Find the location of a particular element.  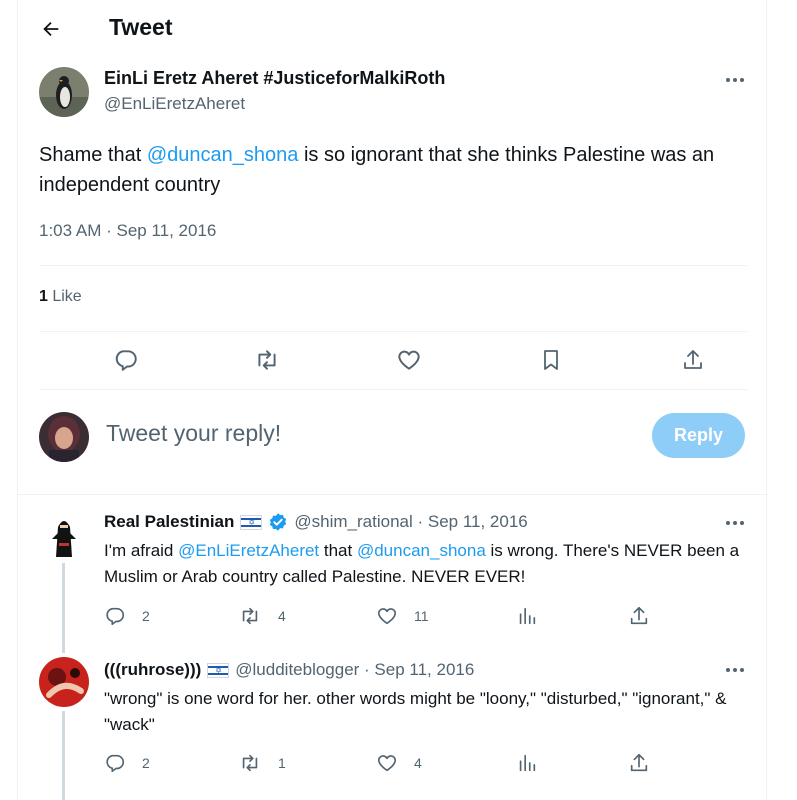

reply-actions: 2 4 11 is located at coordinates (384, 617).